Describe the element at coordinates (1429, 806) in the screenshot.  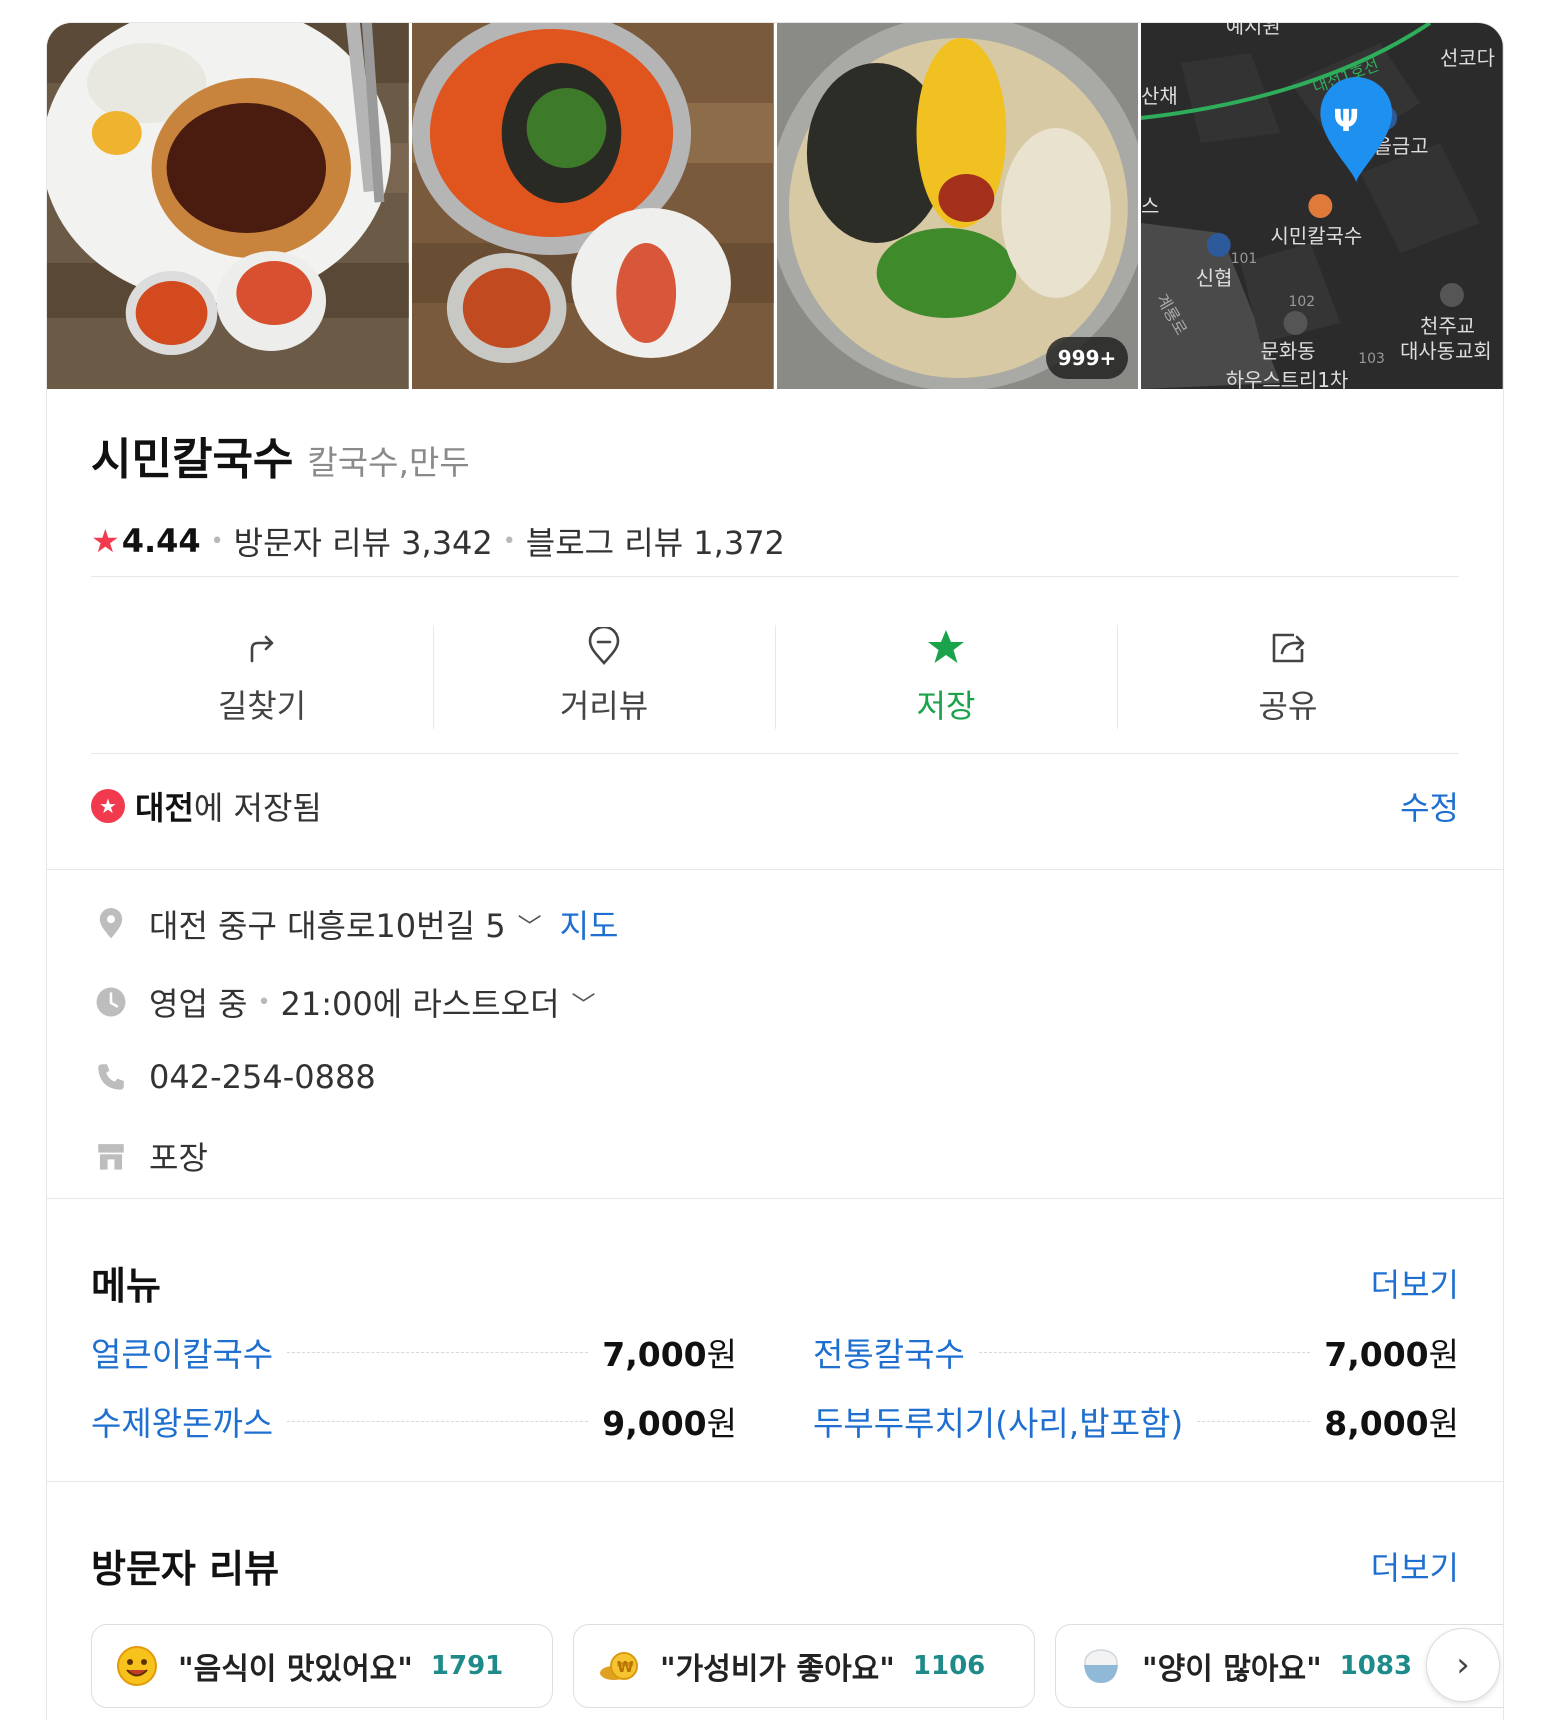
I see `edit-saved-button: 수정` at that location.